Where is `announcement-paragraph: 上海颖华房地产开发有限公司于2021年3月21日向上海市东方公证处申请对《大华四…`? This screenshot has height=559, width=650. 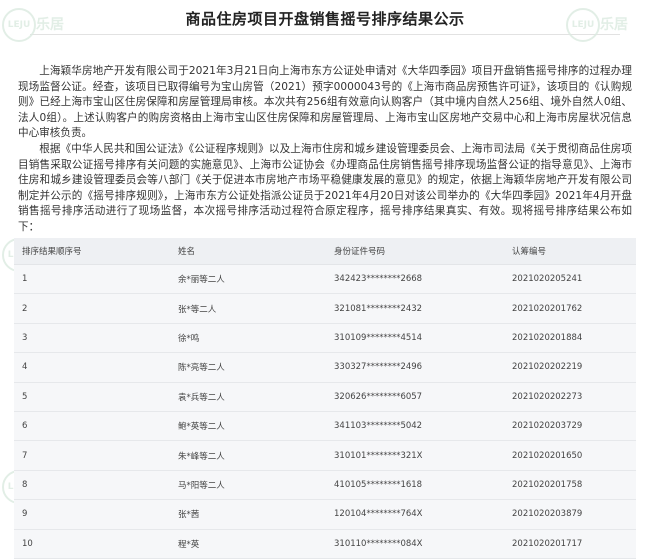 announcement-paragraph: 上海颖华房地产开发有限公司于2021年3月21日向上海市东方公证处申请对《大华四… is located at coordinates (325, 102).